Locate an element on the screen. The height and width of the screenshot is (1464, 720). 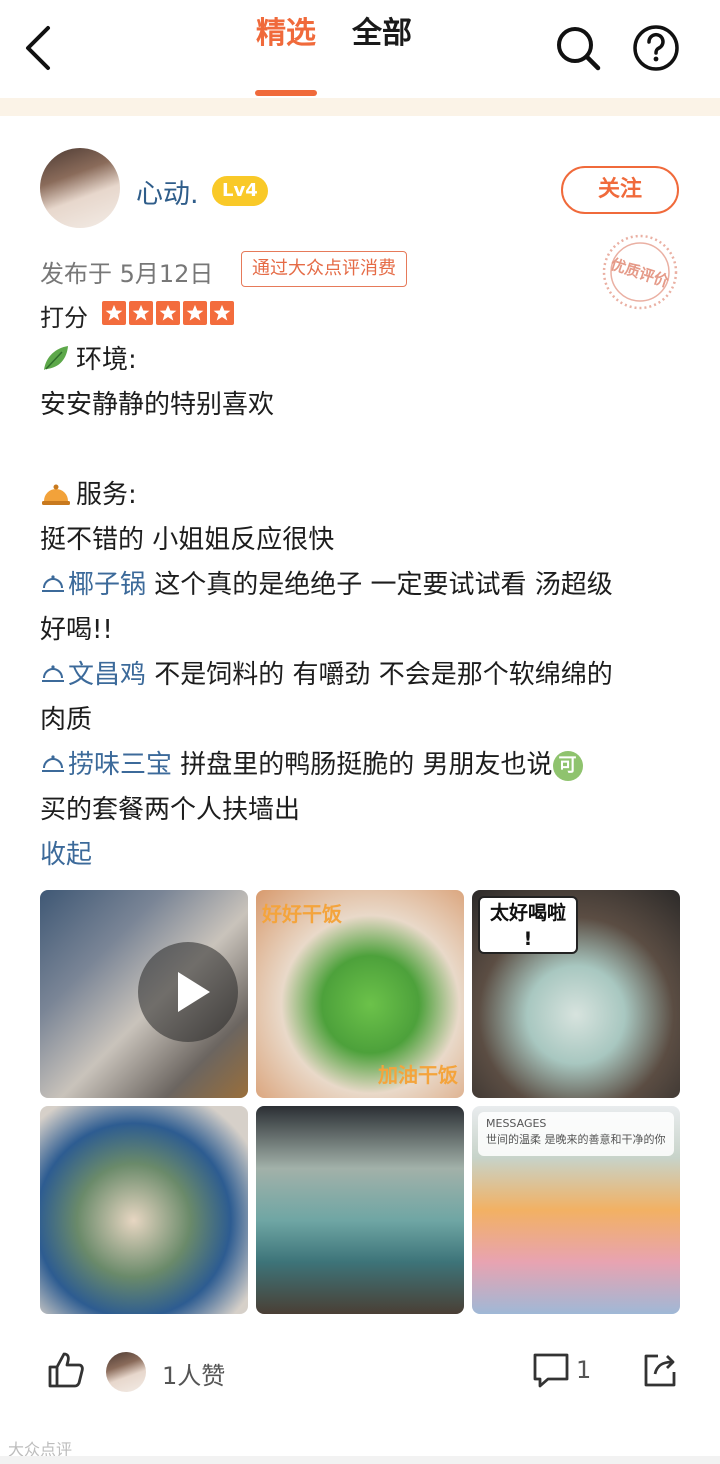
help-button is located at coordinates (656, 48).